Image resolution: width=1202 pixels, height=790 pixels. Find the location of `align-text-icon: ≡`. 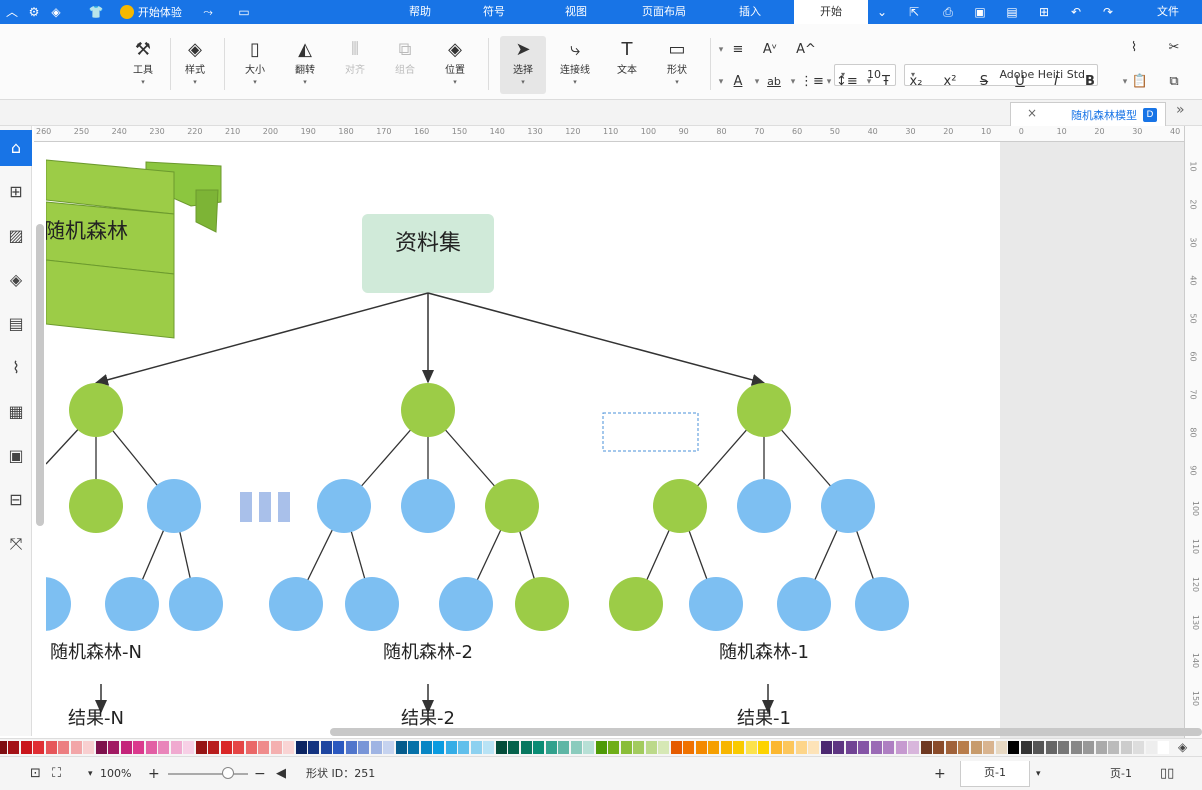

align-text-icon: ≡ is located at coordinates (738, 50).